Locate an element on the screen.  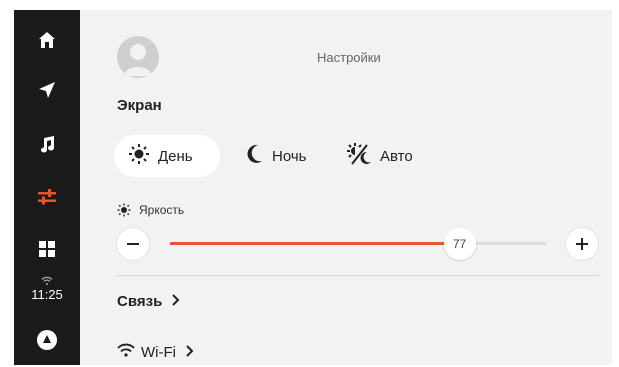
connection-link: Связь is located at coordinates (148, 301).